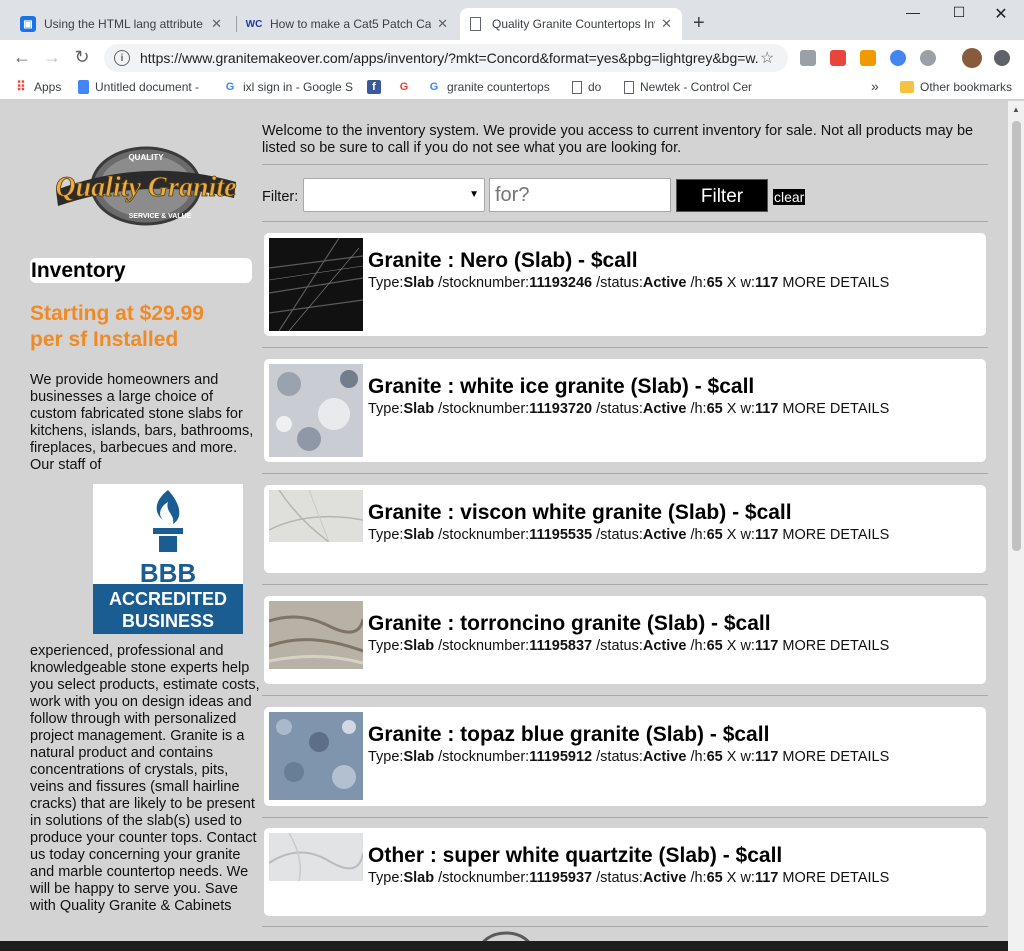  I want to click on filter-for-input, so click(580, 195).